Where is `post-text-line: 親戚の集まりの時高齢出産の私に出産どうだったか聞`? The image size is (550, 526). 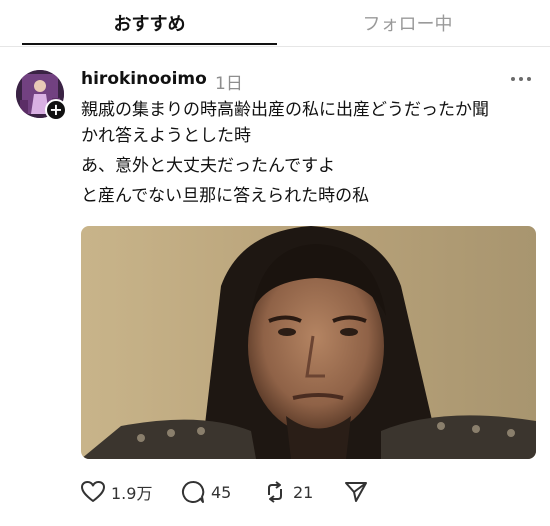
post-text-line: 親戚の集まりの時高齢出産の私に出産どうだったか聞 is located at coordinates (285, 110).